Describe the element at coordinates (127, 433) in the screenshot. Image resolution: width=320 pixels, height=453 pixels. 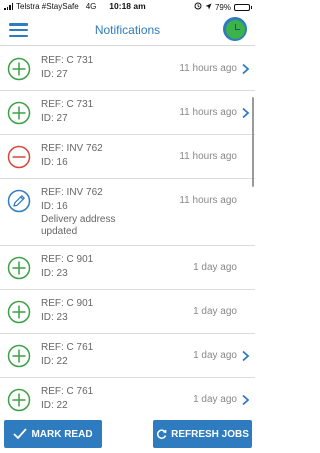
I see `bottom-action-bar: MARK READ REFRESH JOBS` at that location.